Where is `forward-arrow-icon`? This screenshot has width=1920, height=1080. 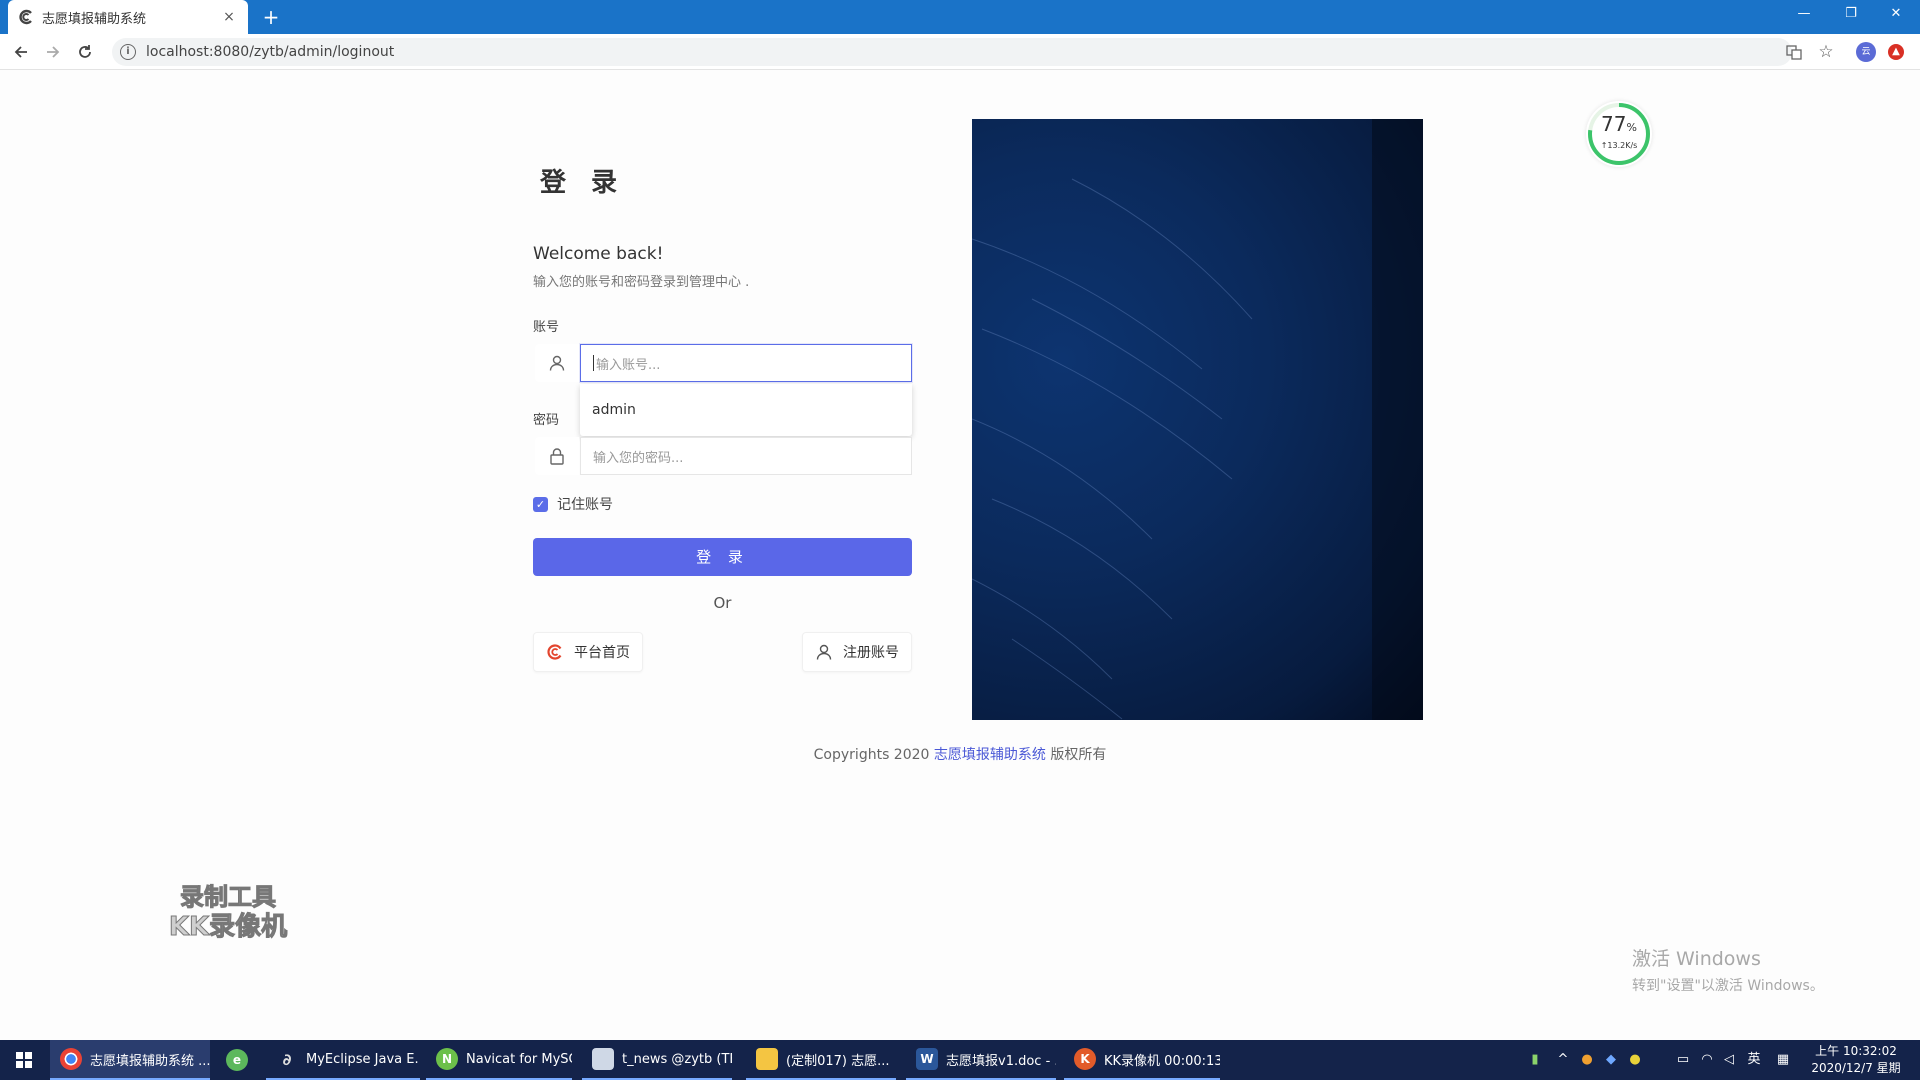
forward-arrow-icon is located at coordinates (53, 52).